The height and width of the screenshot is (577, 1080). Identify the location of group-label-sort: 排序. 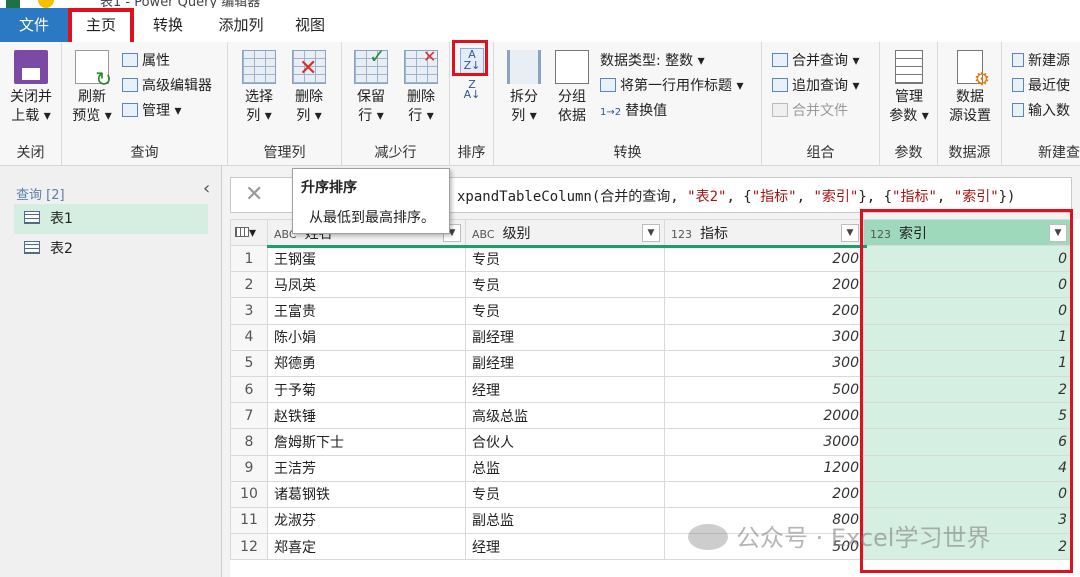
(471, 153).